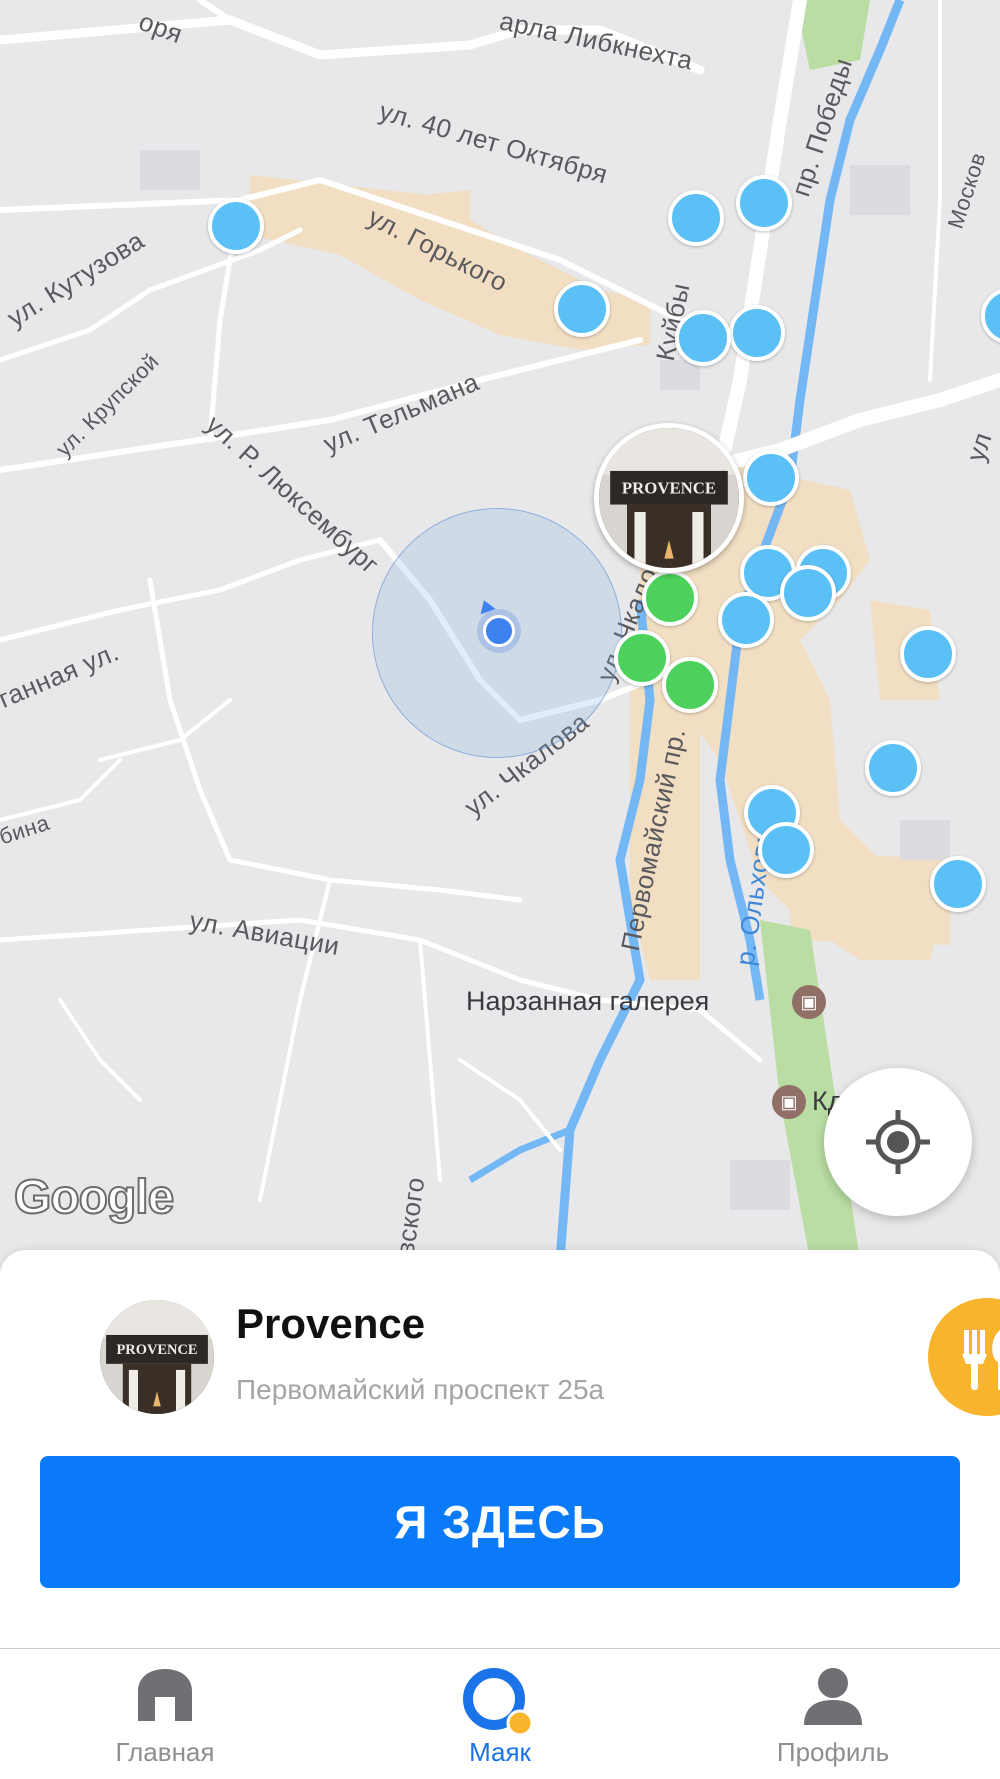  Describe the element at coordinates (331, 1323) in the screenshot. I see `place-name: Provence` at that location.